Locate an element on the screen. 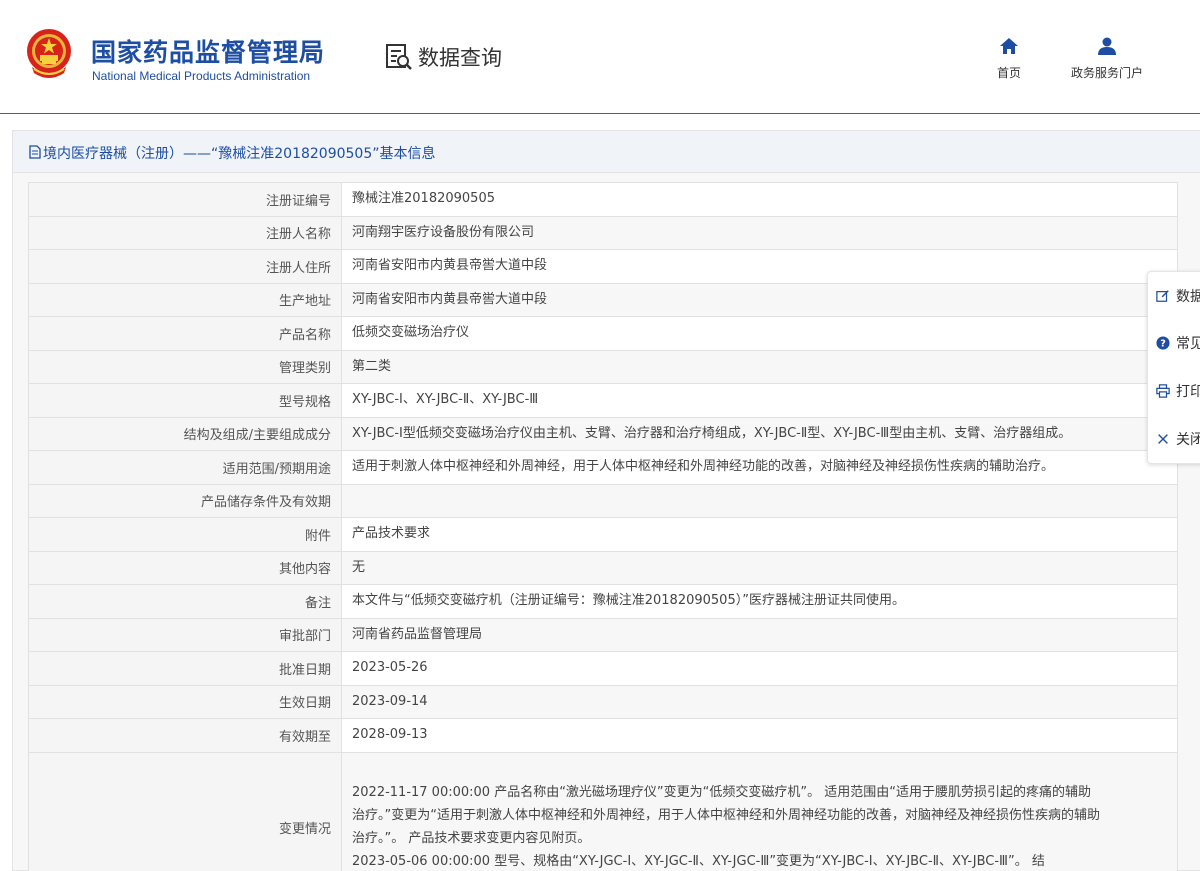 Image resolution: width=1200 pixels, height=871 pixels. section-title: 数据查询 is located at coordinates (460, 58).